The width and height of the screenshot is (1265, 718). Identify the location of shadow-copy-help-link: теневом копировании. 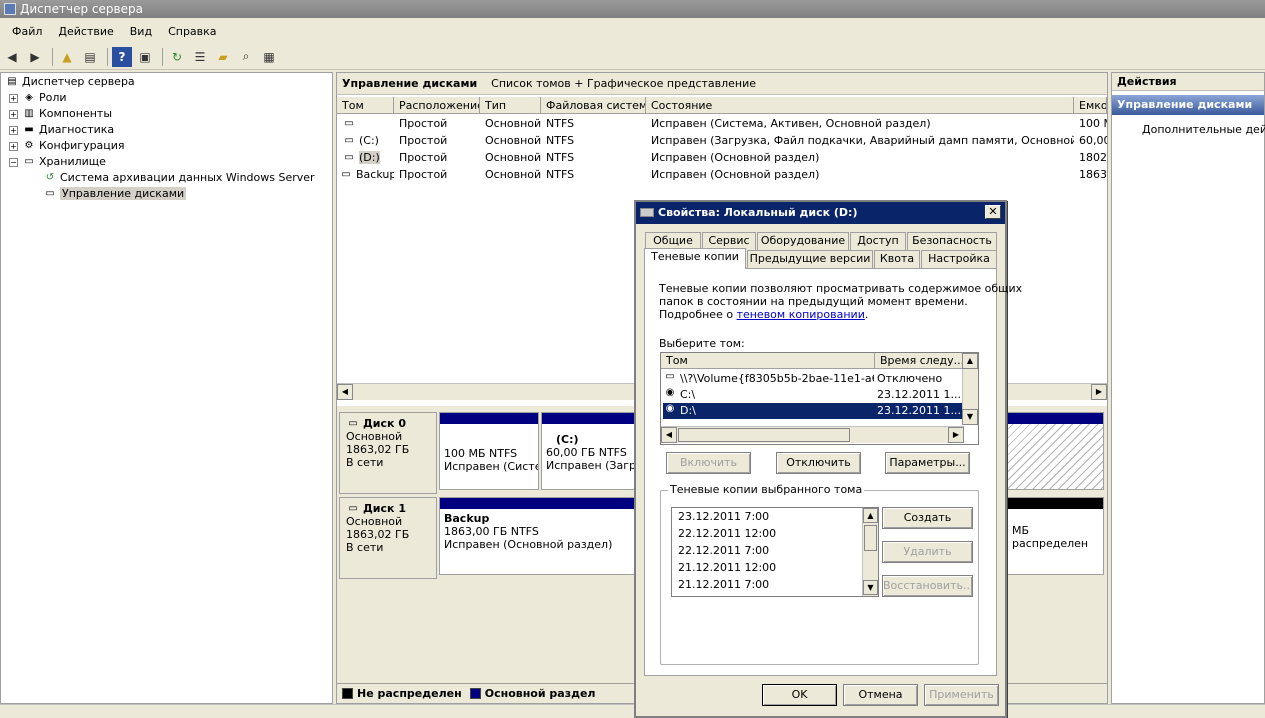
(801, 314).